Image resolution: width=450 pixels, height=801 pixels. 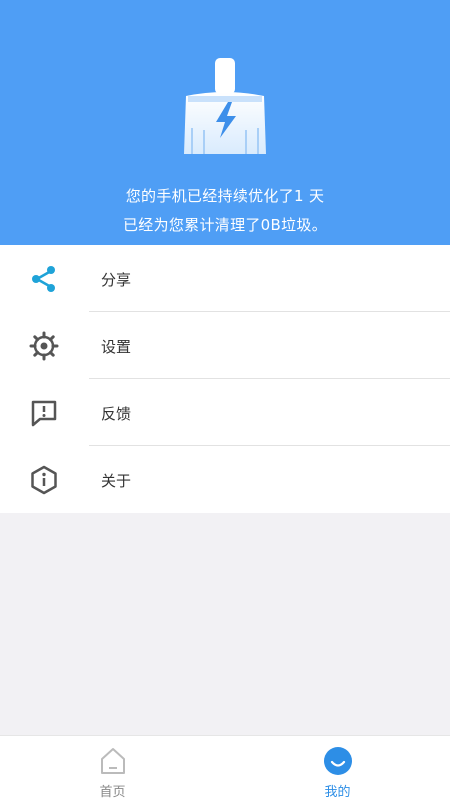 What do you see at coordinates (225, 479) in the screenshot?
I see `menu-item-about: 关于` at bounding box center [225, 479].